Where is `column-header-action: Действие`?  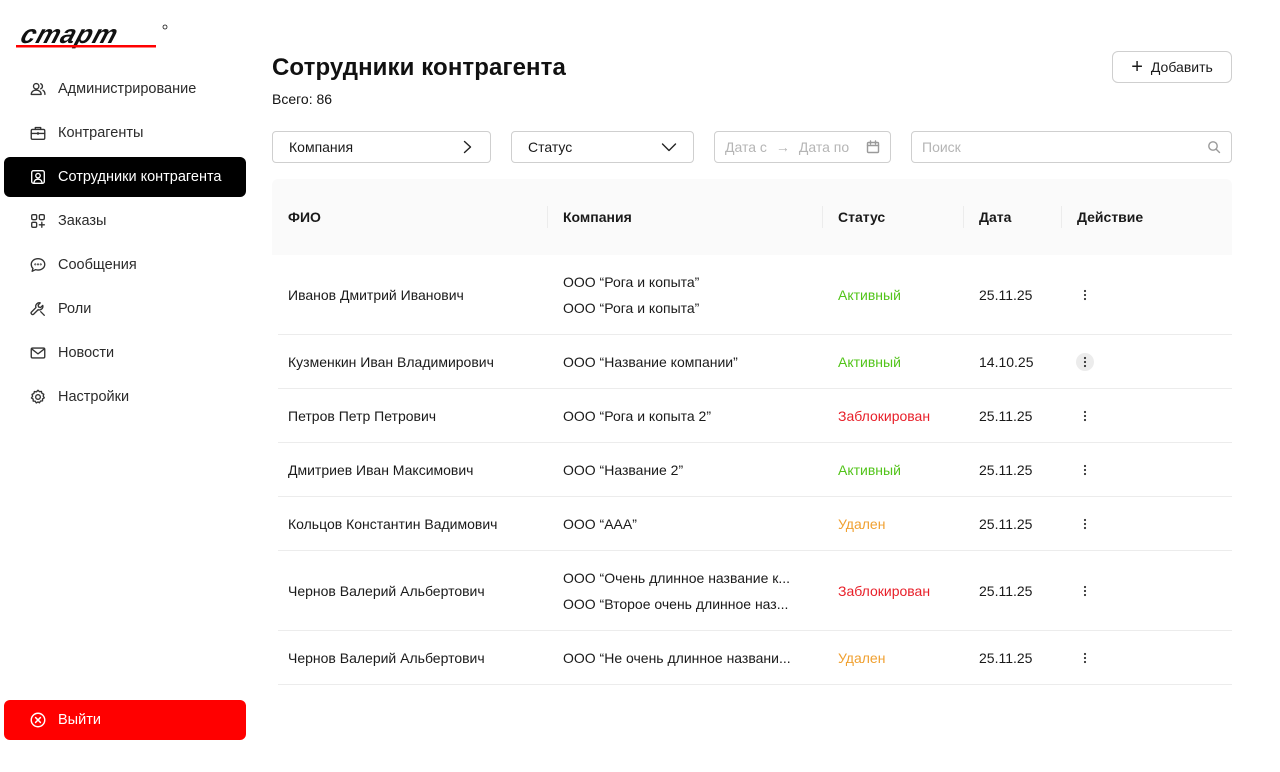
column-header-action: Действие is located at coordinates (1110, 217).